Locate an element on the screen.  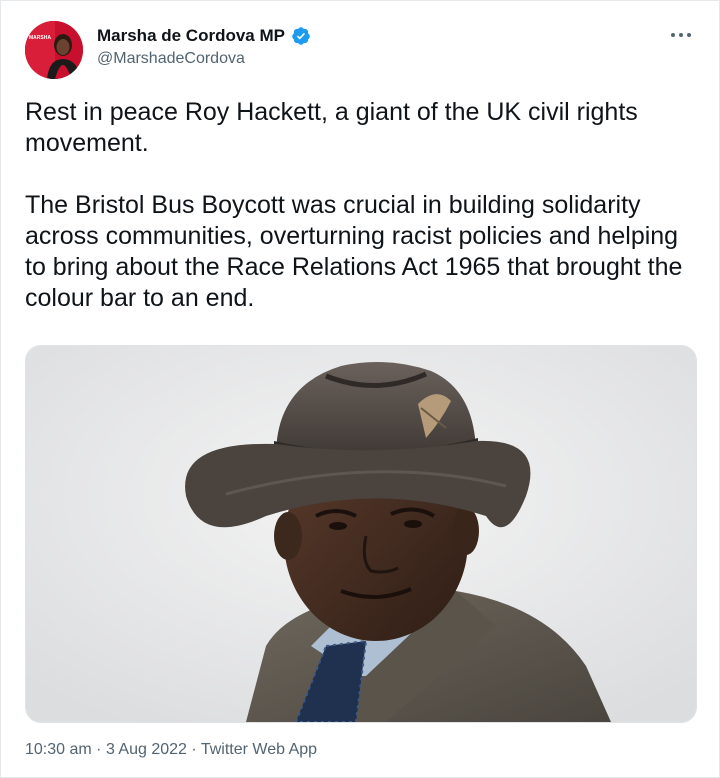
more-options-icon is located at coordinates (681, 35).